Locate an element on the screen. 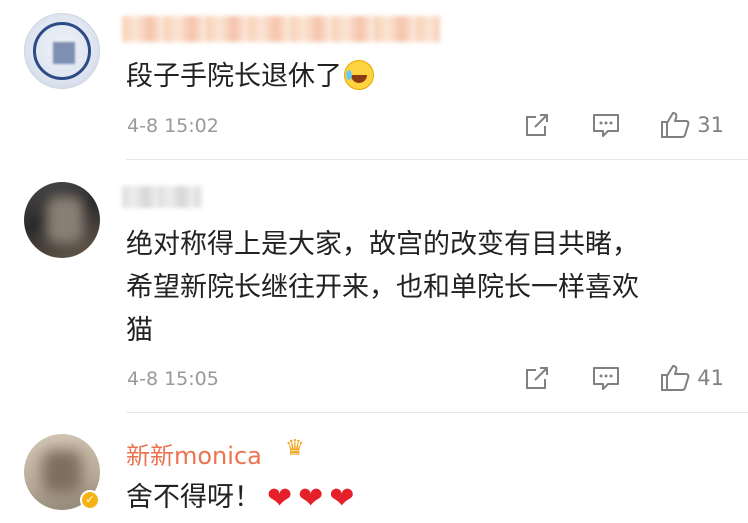 This screenshot has height=523, width=748. comment-actions: 41 is located at coordinates (623, 378).